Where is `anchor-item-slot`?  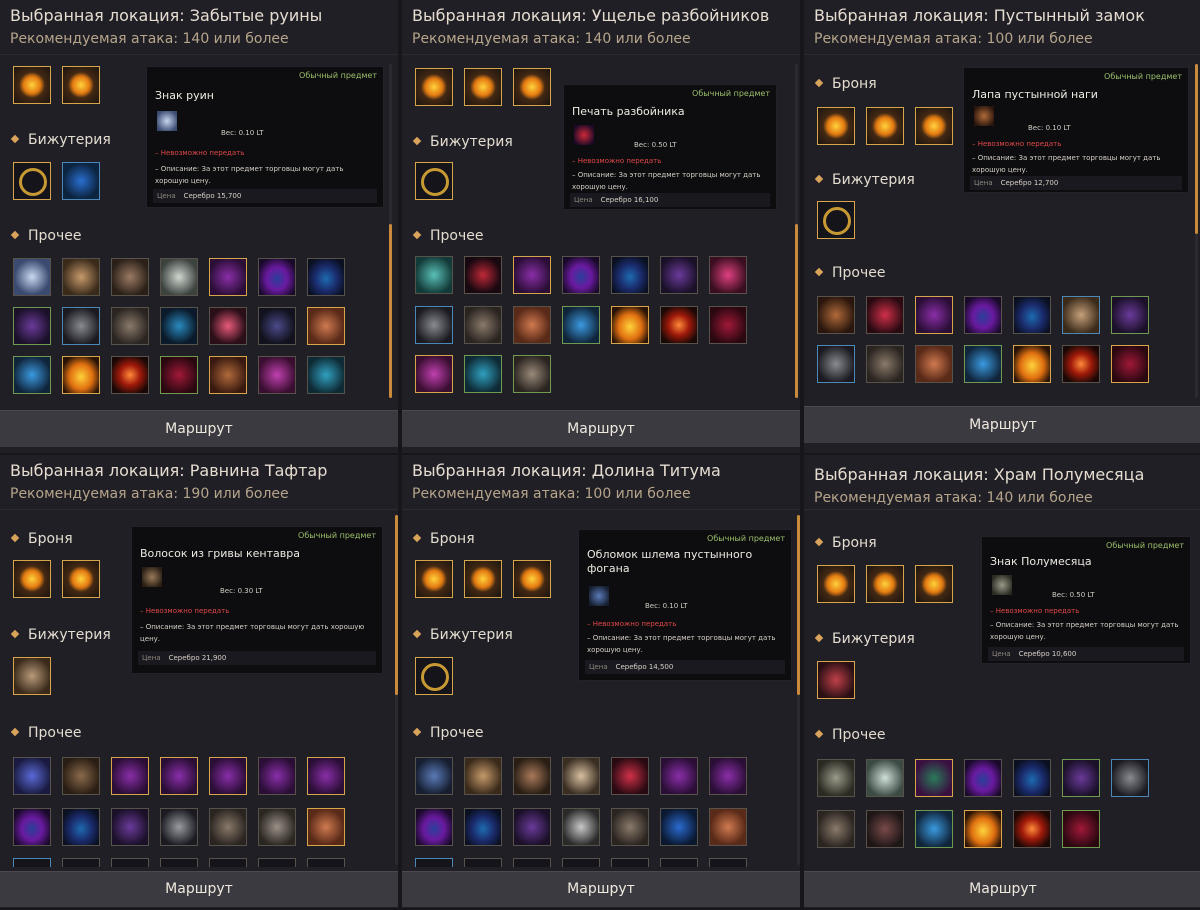 anchor-item-slot is located at coordinates (679, 827).